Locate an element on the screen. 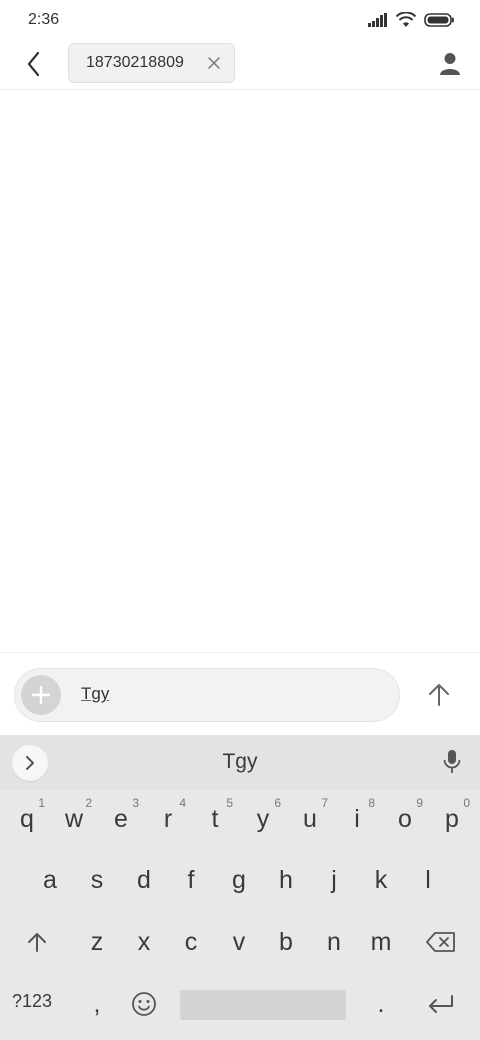 The height and width of the screenshot is (1040, 480). backspace-icon is located at coordinates (440, 942).